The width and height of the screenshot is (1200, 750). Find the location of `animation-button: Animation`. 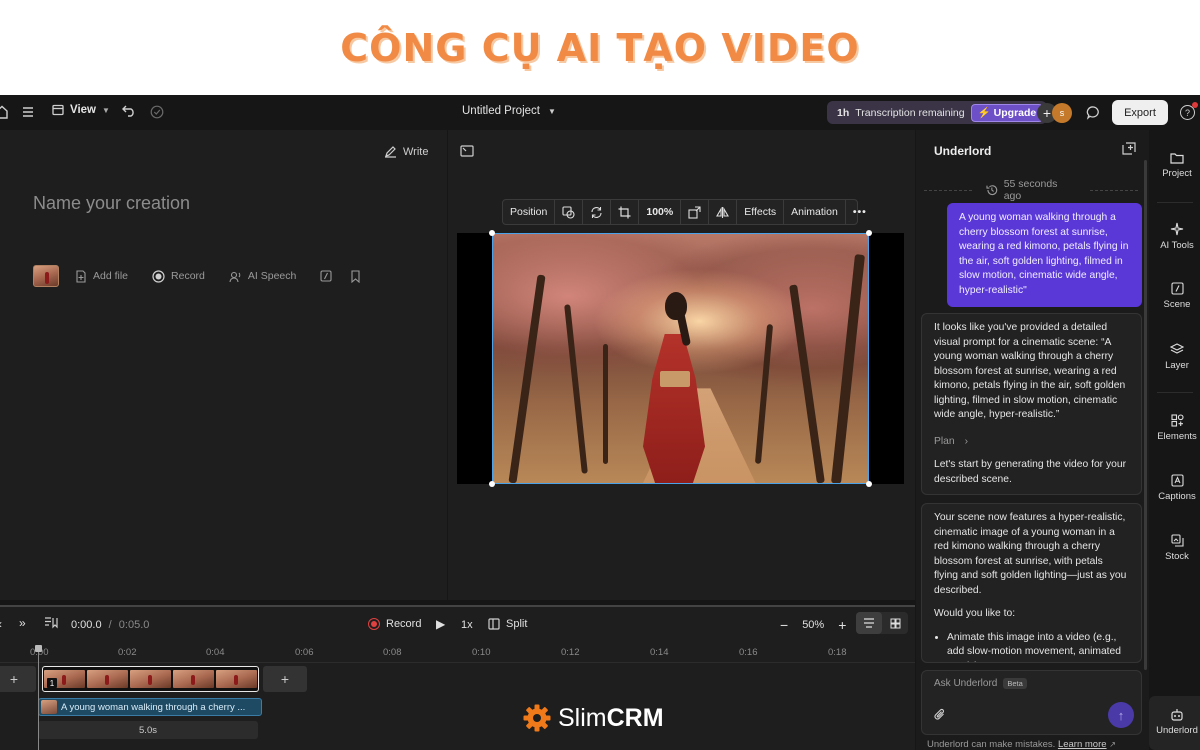

animation-button: Animation is located at coordinates (815, 212).